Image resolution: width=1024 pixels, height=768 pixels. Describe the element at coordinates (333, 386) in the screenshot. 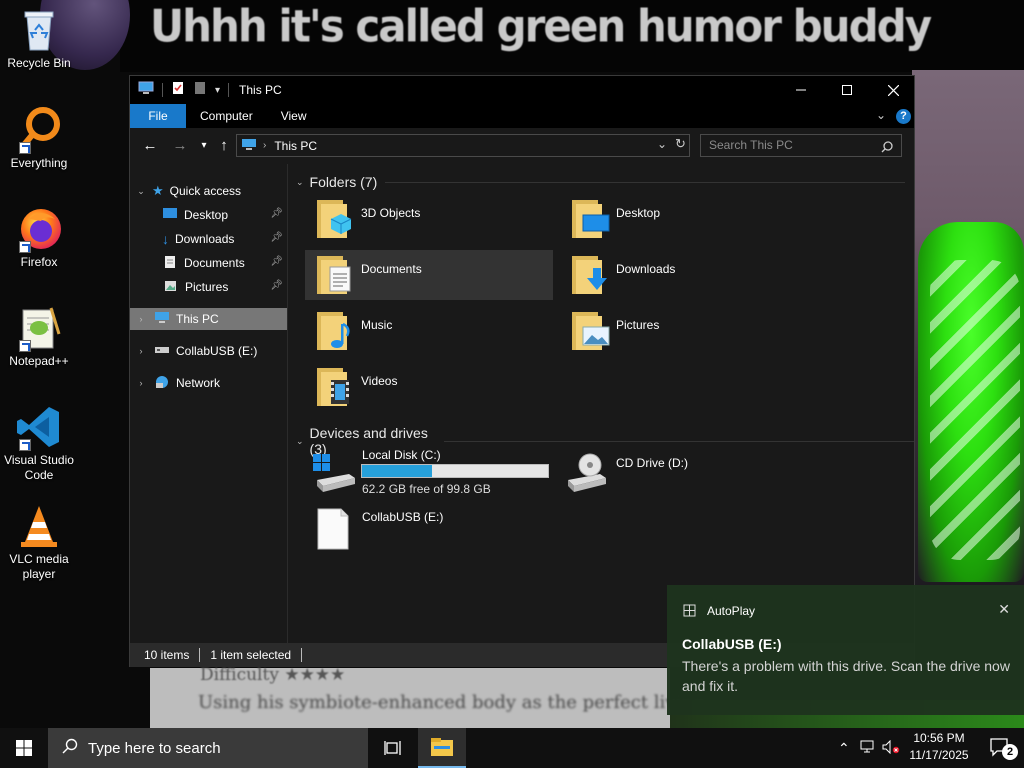

I see `videos-folder-icon` at that location.